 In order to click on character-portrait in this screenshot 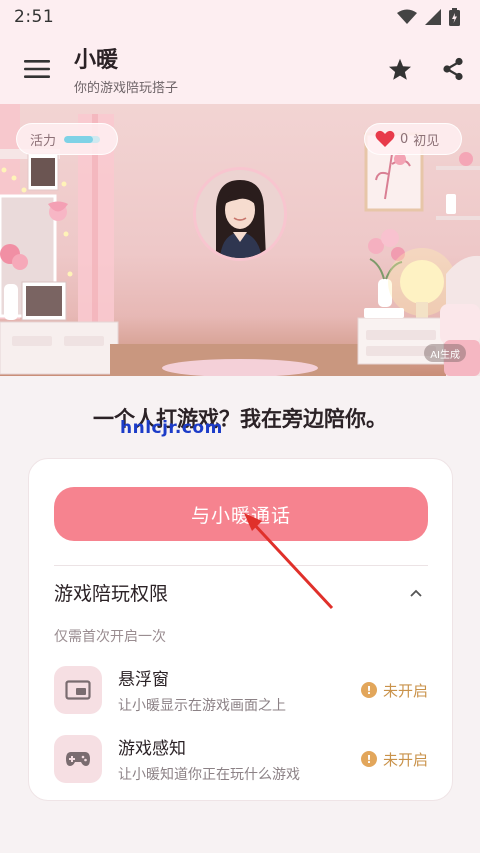, I will do `click(240, 214)`.